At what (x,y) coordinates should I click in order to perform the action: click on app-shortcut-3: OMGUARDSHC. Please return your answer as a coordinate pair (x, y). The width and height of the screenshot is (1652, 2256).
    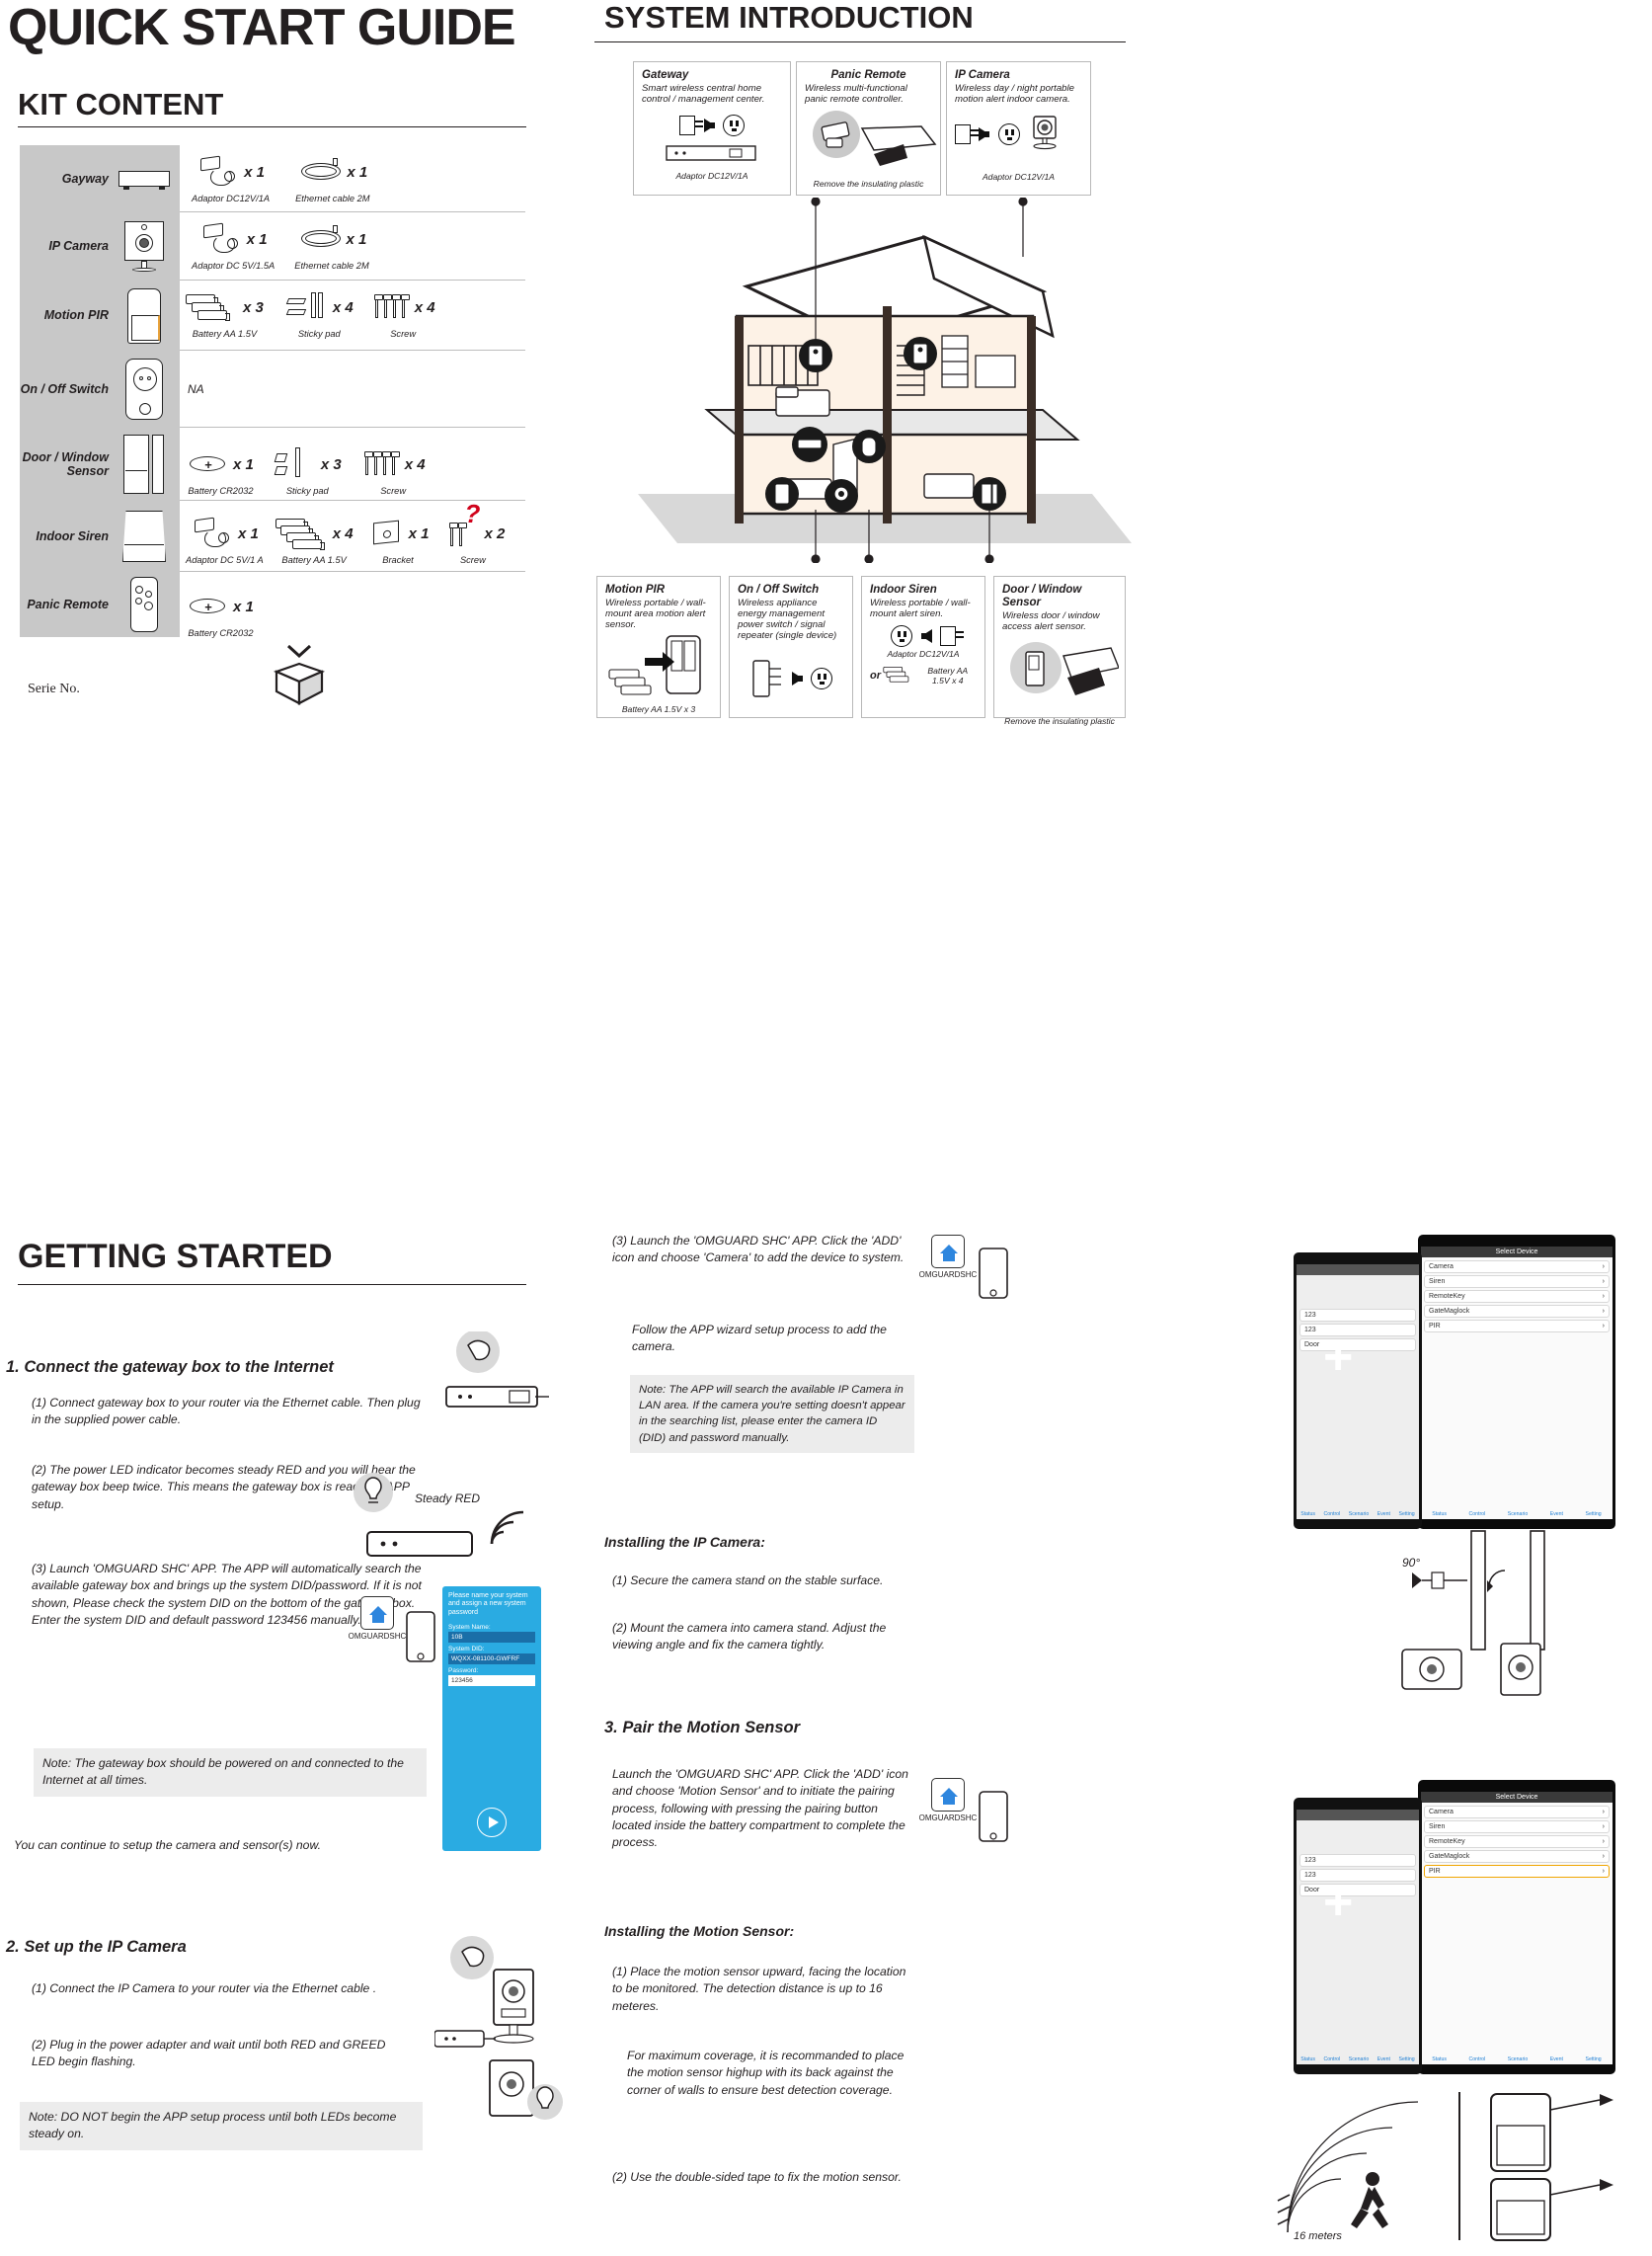
    Looking at the image, I should click on (948, 1800).